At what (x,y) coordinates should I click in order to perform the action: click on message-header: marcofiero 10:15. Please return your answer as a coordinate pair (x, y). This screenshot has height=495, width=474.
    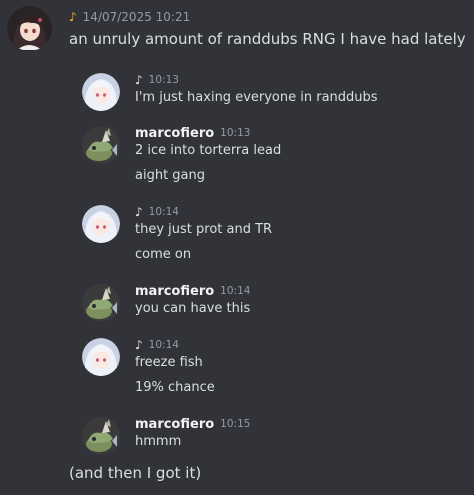
    Looking at the image, I should click on (192, 424).